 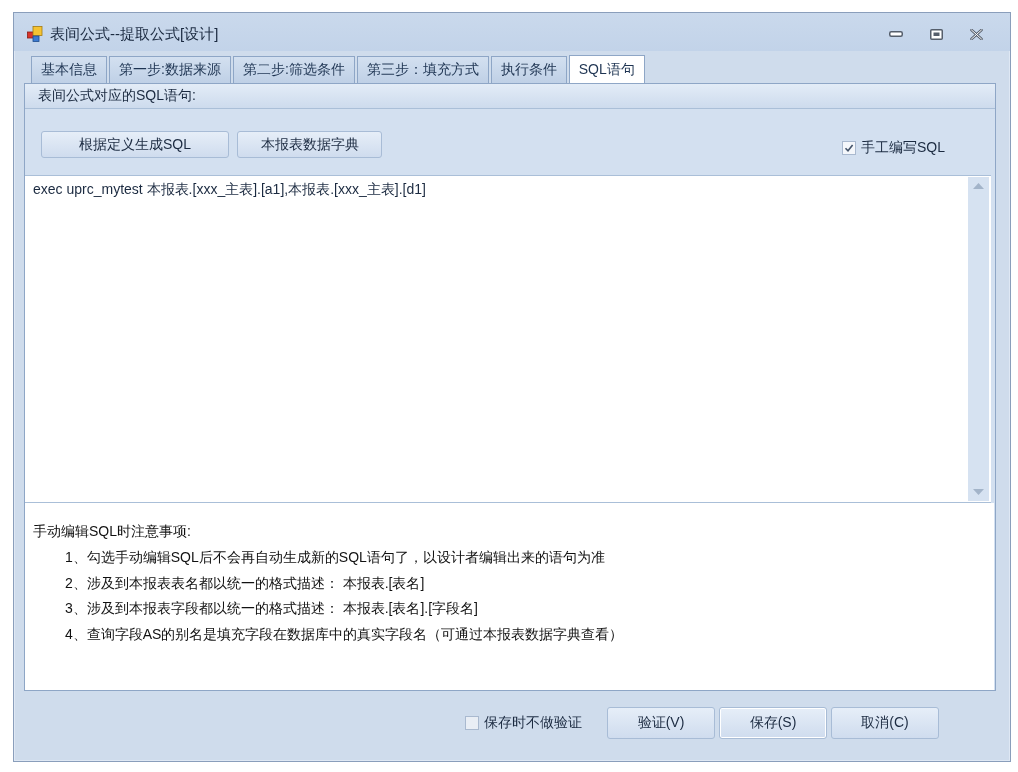 I want to click on app-icon, so click(x=35, y=34).